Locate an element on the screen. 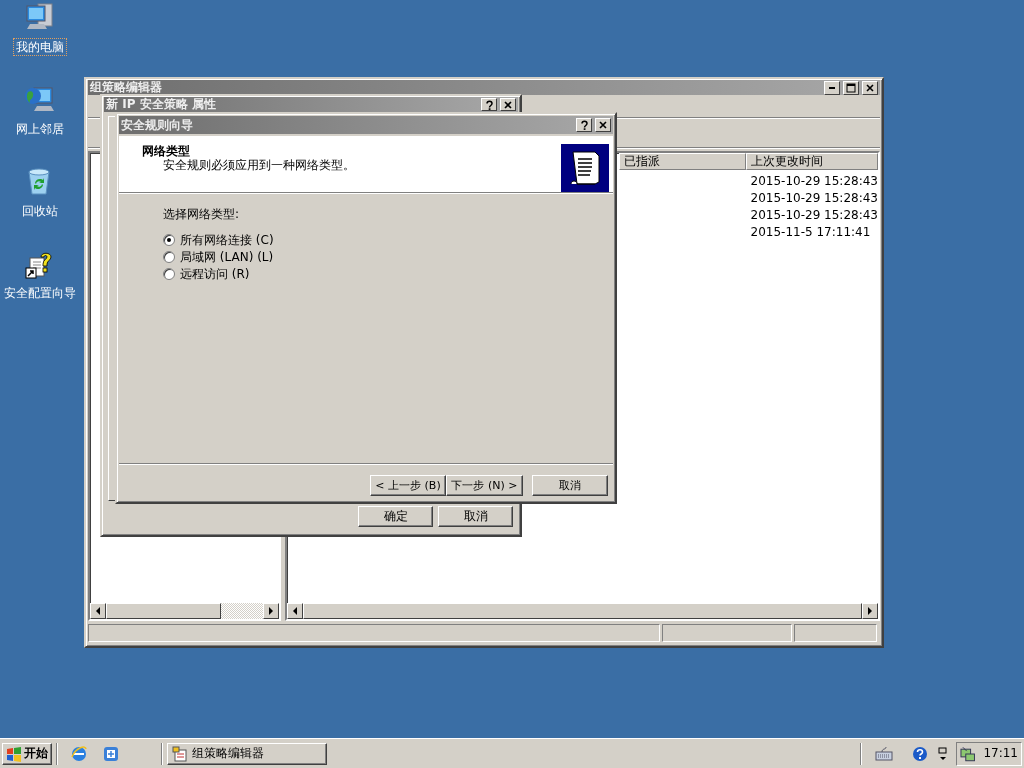 Image resolution: width=1024 pixels, height=768 pixels. window-title: 安全规则向导 is located at coordinates (157, 125).